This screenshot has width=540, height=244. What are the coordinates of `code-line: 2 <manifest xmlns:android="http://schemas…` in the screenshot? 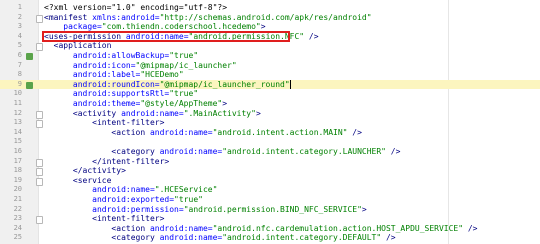 It's located at (270, 18).